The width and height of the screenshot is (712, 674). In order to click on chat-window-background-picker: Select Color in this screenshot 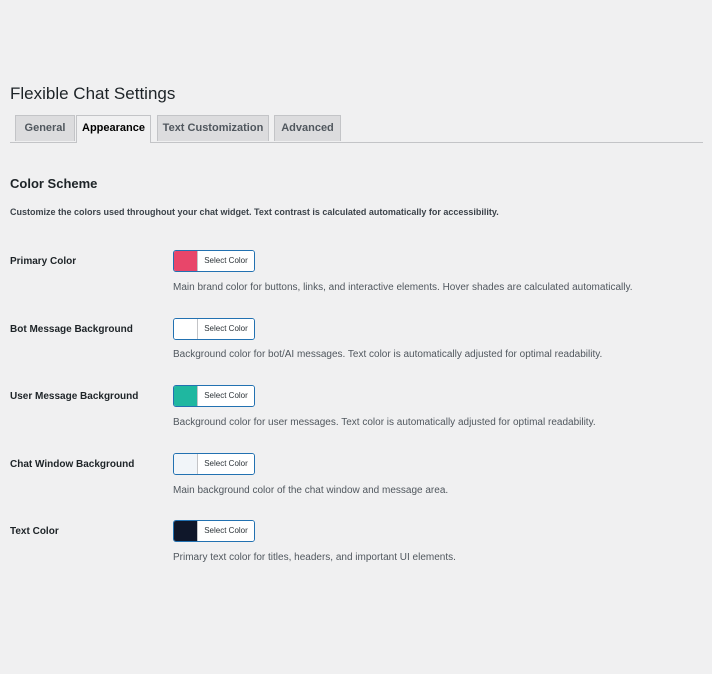, I will do `click(214, 464)`.